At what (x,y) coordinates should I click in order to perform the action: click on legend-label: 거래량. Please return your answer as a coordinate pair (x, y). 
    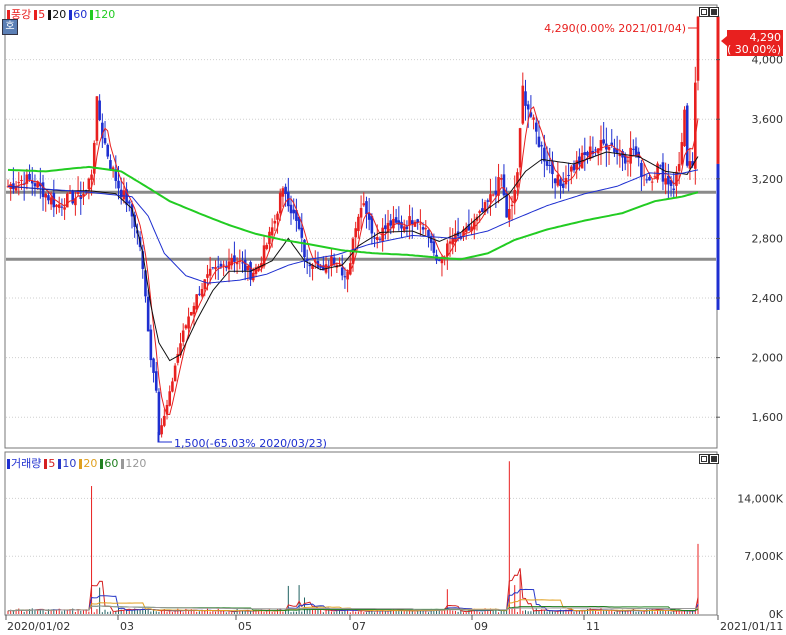
    Looking at the image, I should click on (26, 463).